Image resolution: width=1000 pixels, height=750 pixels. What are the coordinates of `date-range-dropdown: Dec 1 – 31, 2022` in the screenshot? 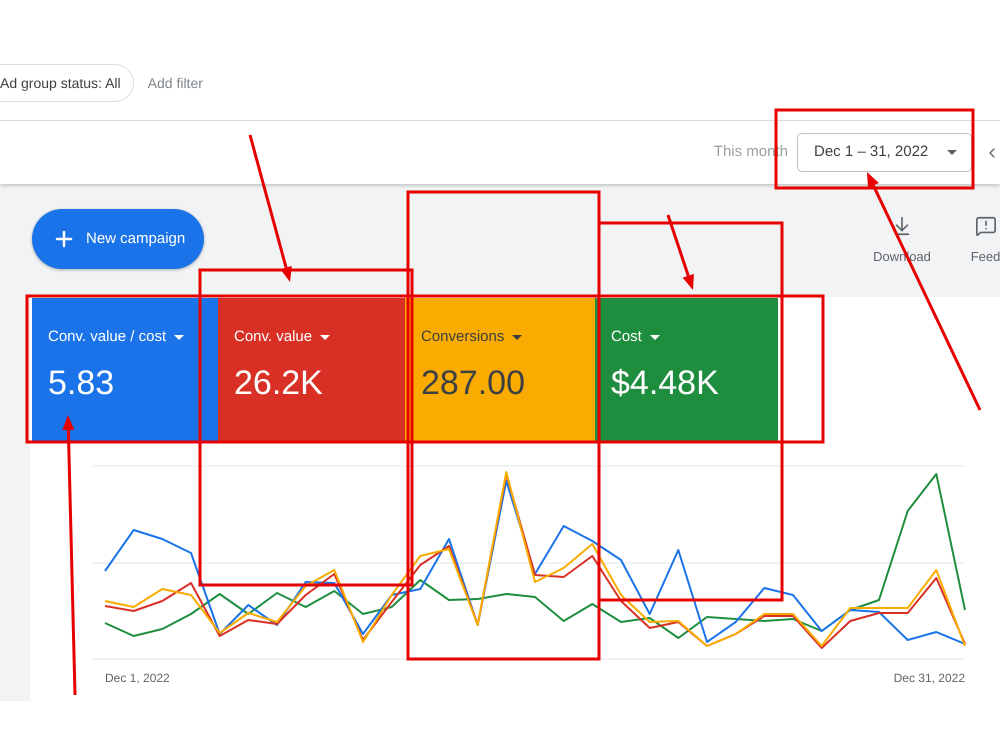 It's located at (884, 152).